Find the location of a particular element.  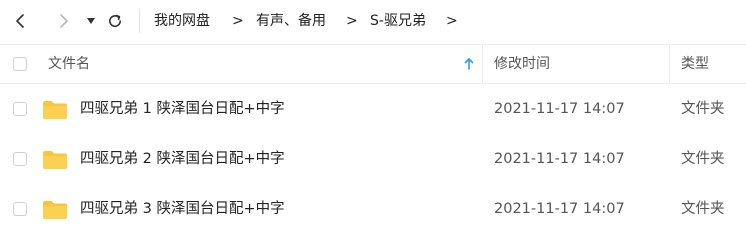

breadcrumb-current-folder: S-驱兄弟 is located at coordinates (398, 21).